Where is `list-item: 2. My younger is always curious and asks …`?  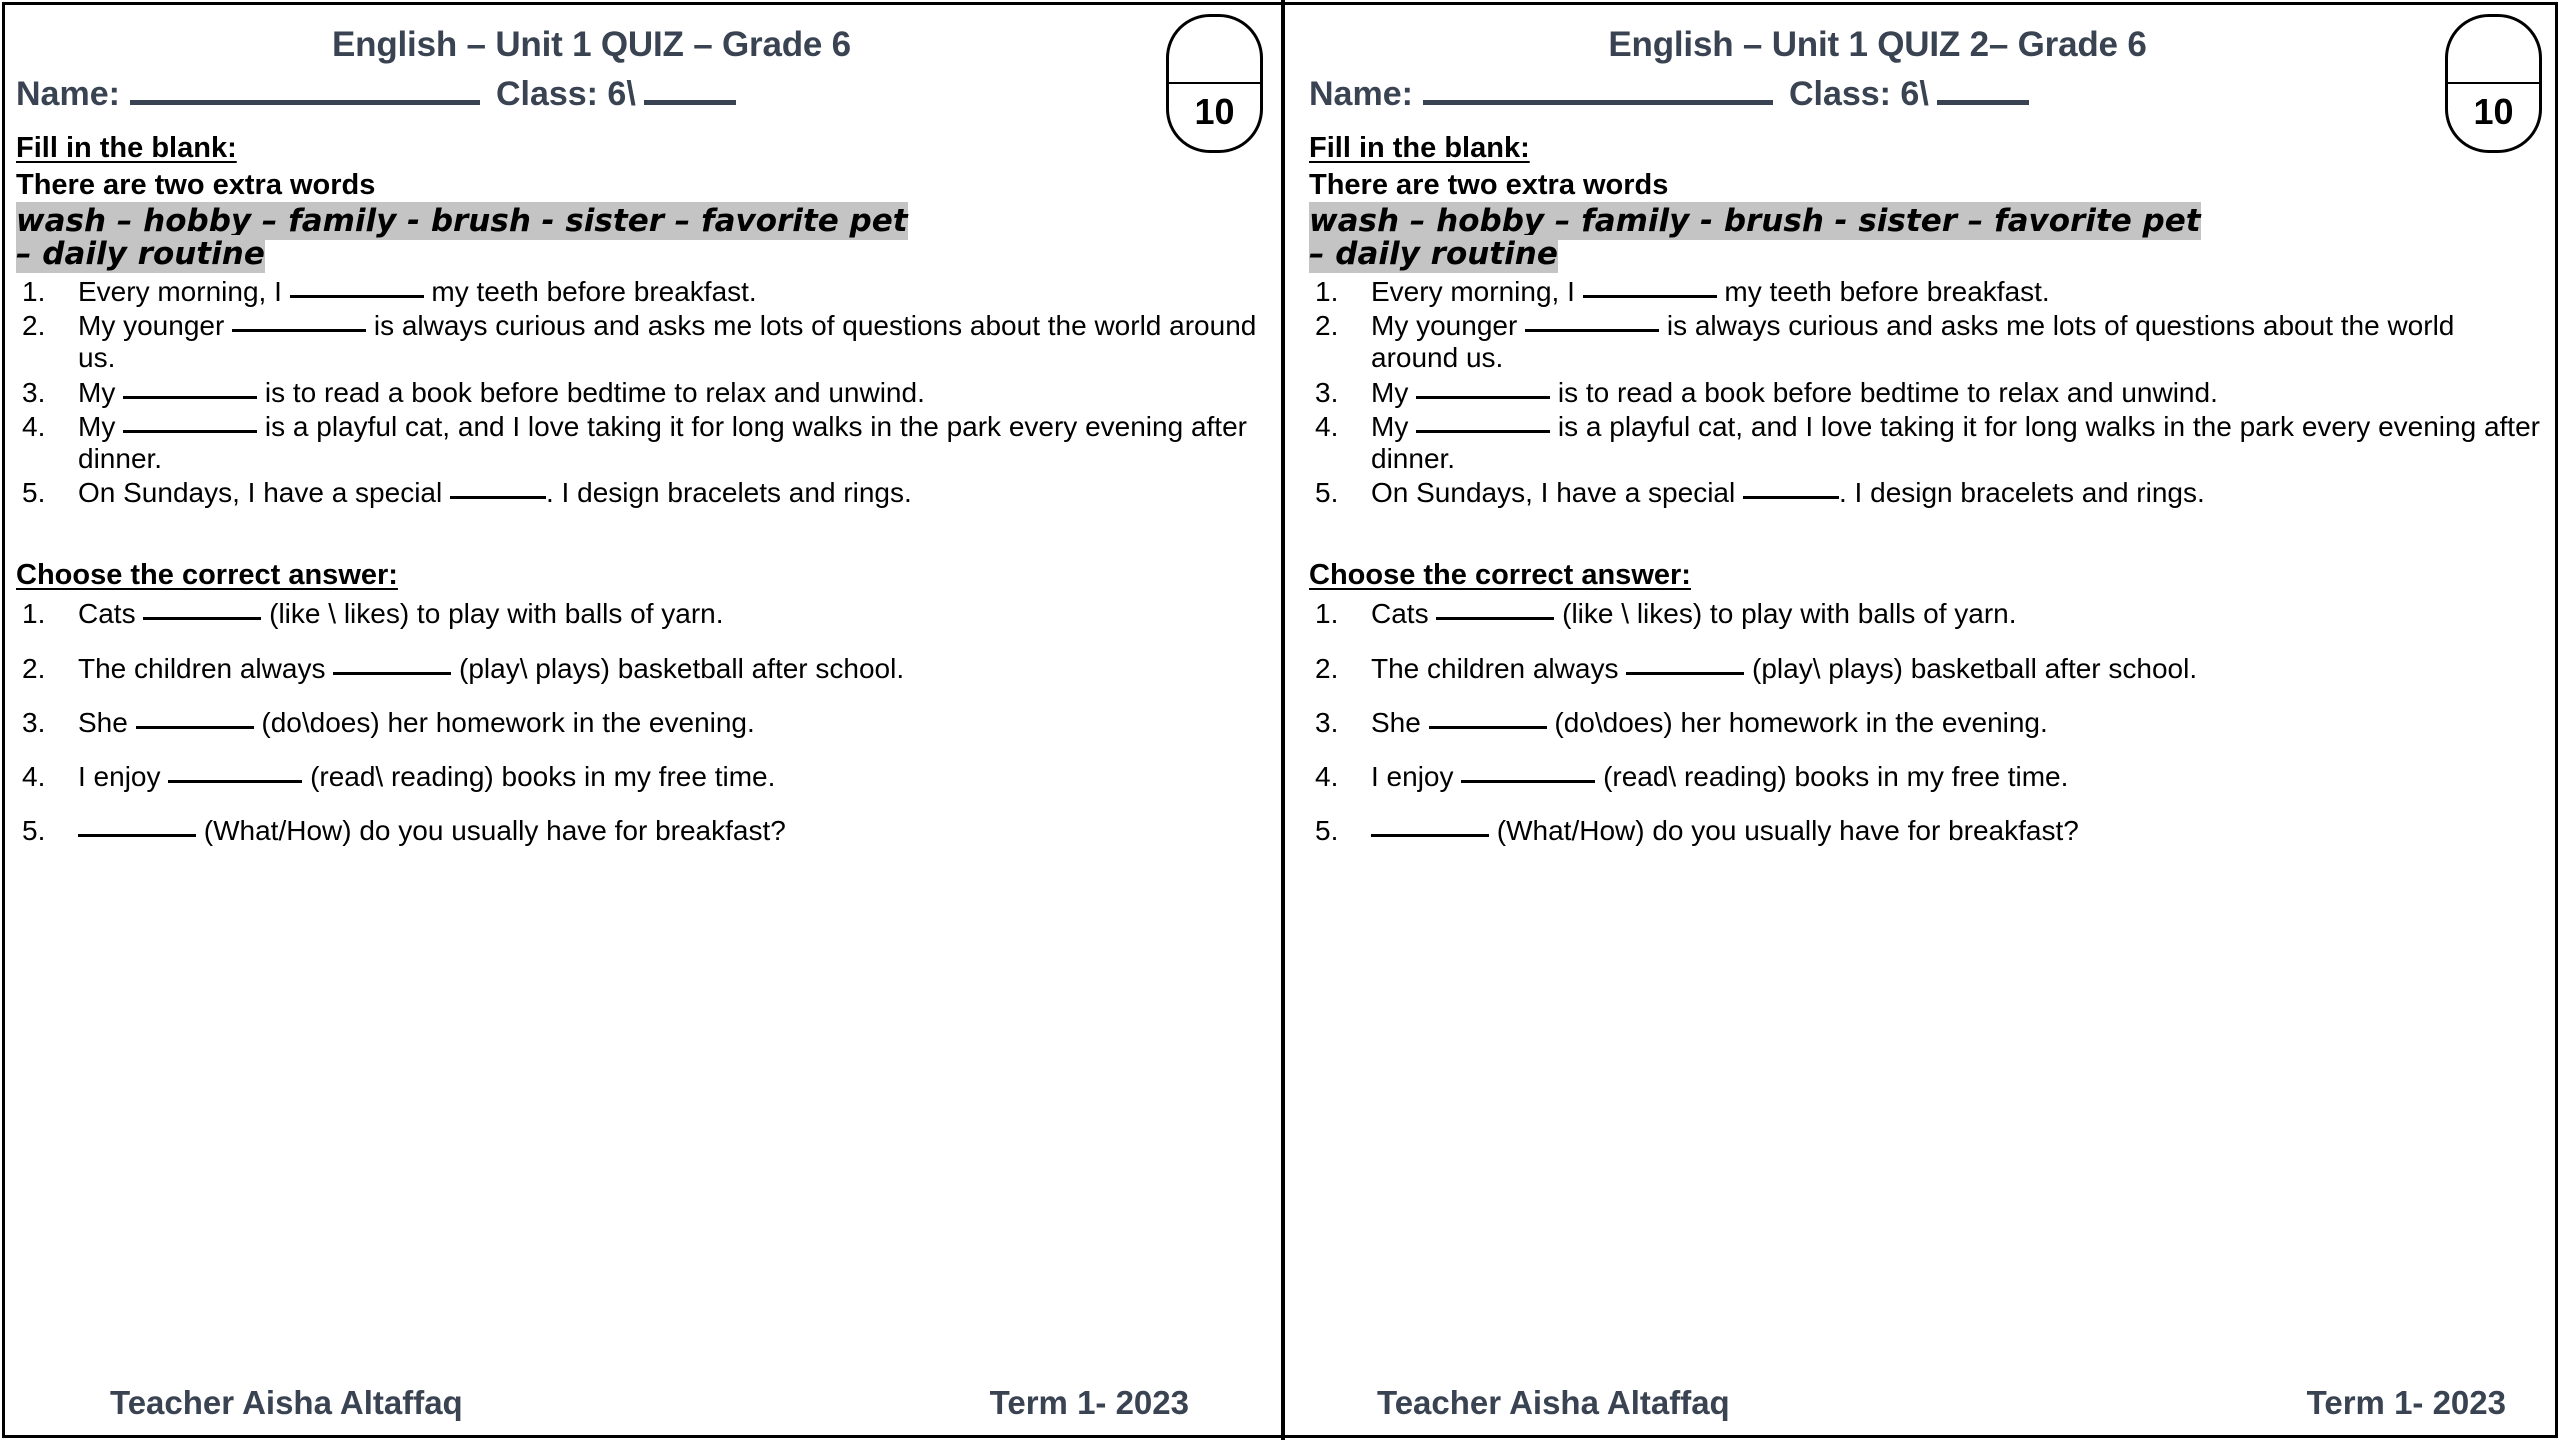 list-item: 2. My younger is always curious and asks … is located at coordinates (1927, 342).